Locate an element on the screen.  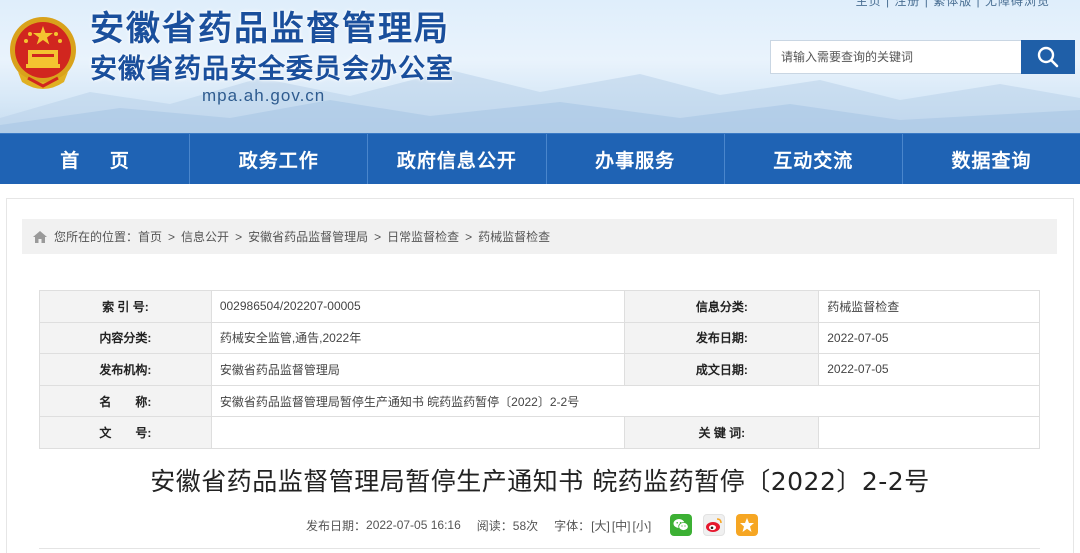
table-row: 内容分类: 药械安全监管,通告,2022年 发布日期: 2022-07-05 is located at coordinates (539, 338).